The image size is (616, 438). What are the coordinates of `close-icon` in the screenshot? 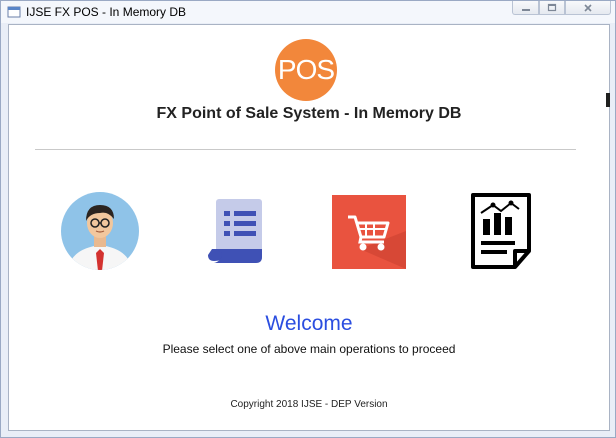 It's located at (588, 7).